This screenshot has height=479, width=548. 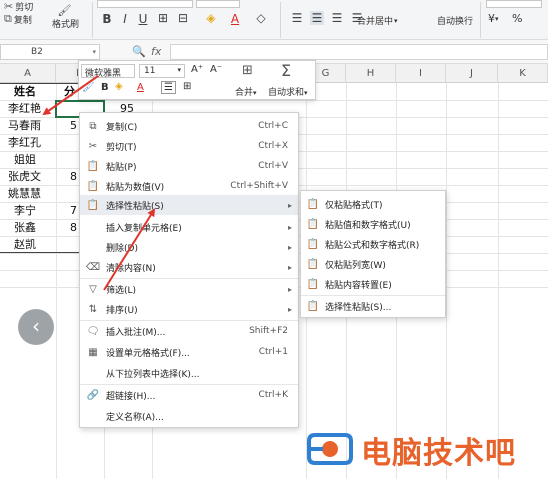 What do you see at coordinates (24, 142) in the screenshot?
I see `cell-a4: 李红孔` at bounding box center [24, 142].